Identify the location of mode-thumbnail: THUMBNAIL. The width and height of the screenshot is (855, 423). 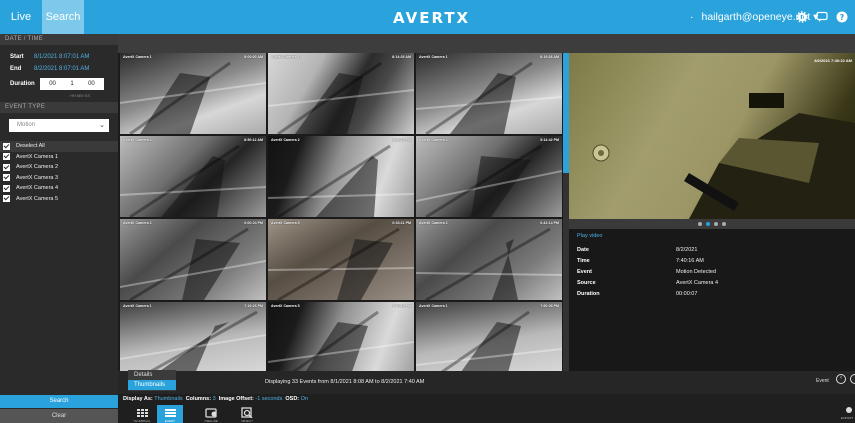
(142, 414).